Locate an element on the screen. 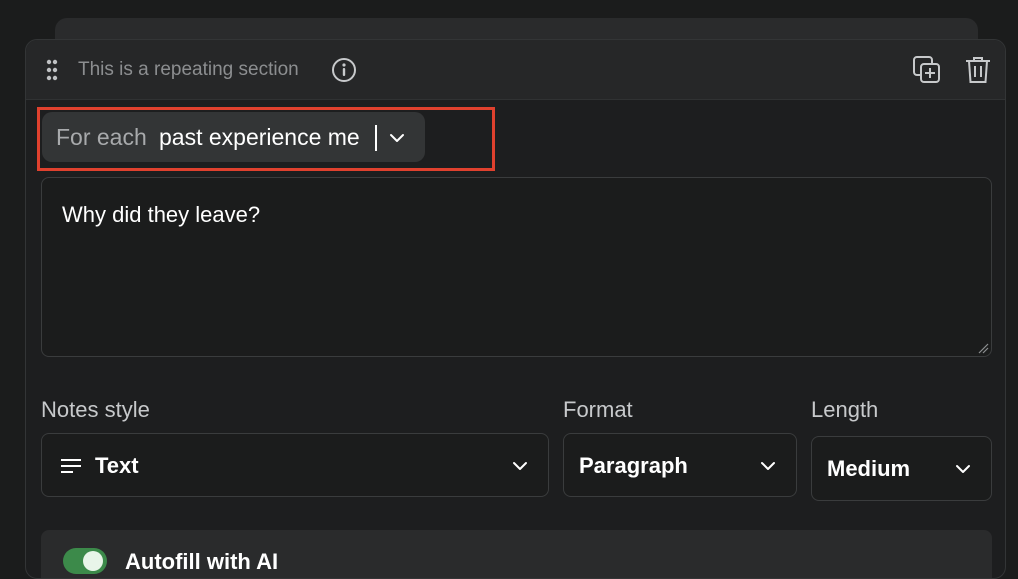 This screenshot has width=1018, height=579. notes-style-value: Text is located at coordinates (117, 465).